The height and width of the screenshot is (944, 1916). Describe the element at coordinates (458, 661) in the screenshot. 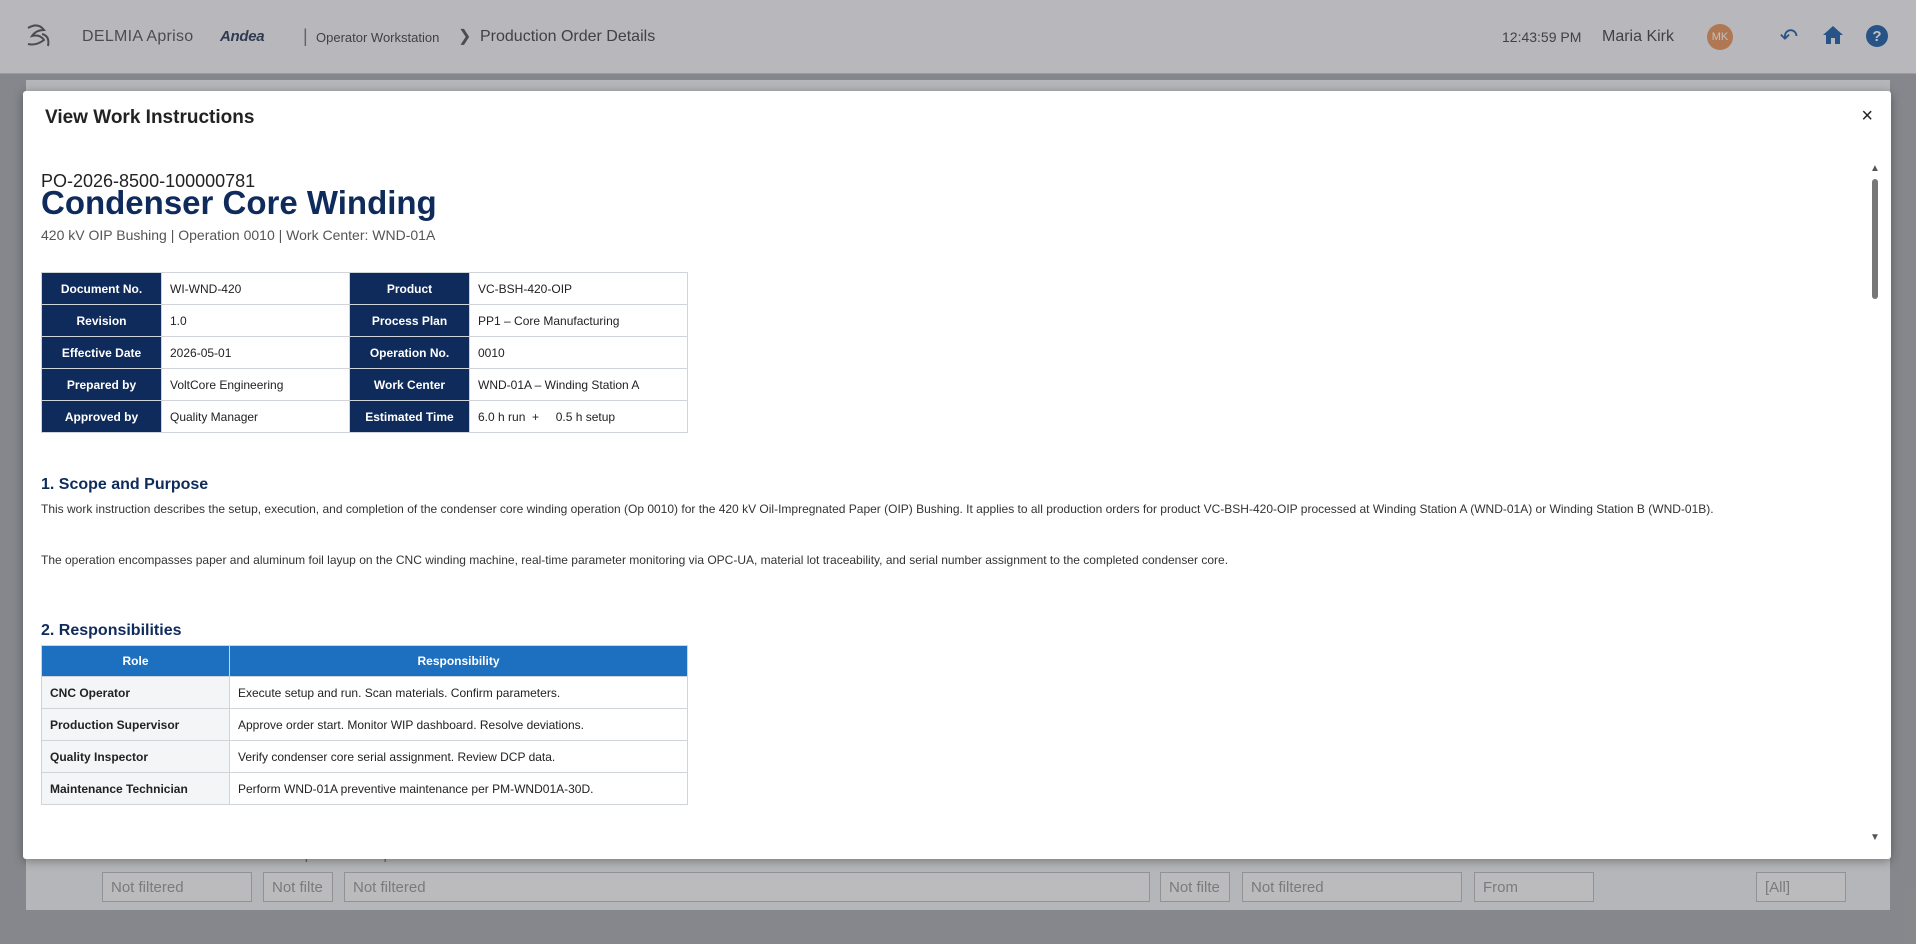

I see `column-responsibility: Responsibility` at that location.